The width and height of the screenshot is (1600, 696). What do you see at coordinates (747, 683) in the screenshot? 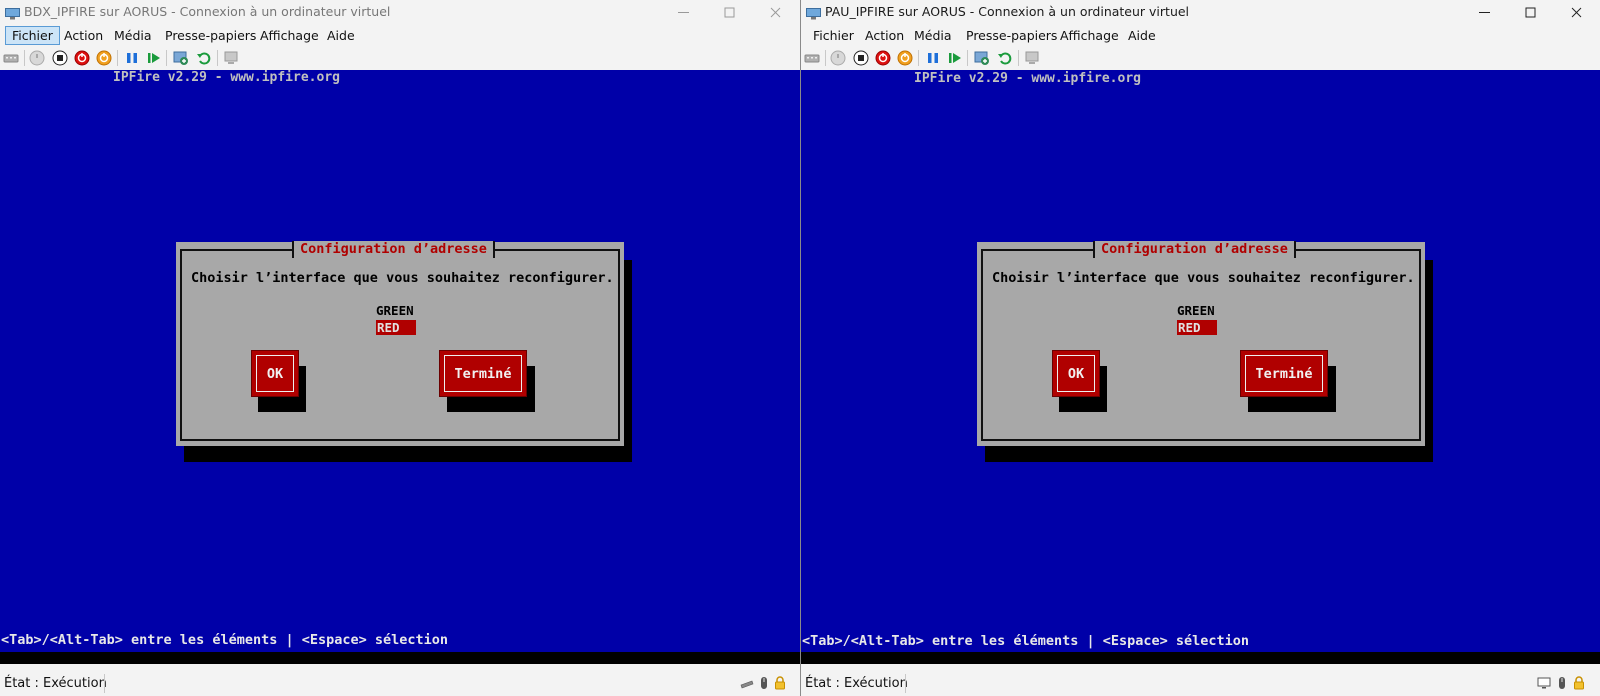
I see `keyboard-icon` at bounding box center [747, 683].